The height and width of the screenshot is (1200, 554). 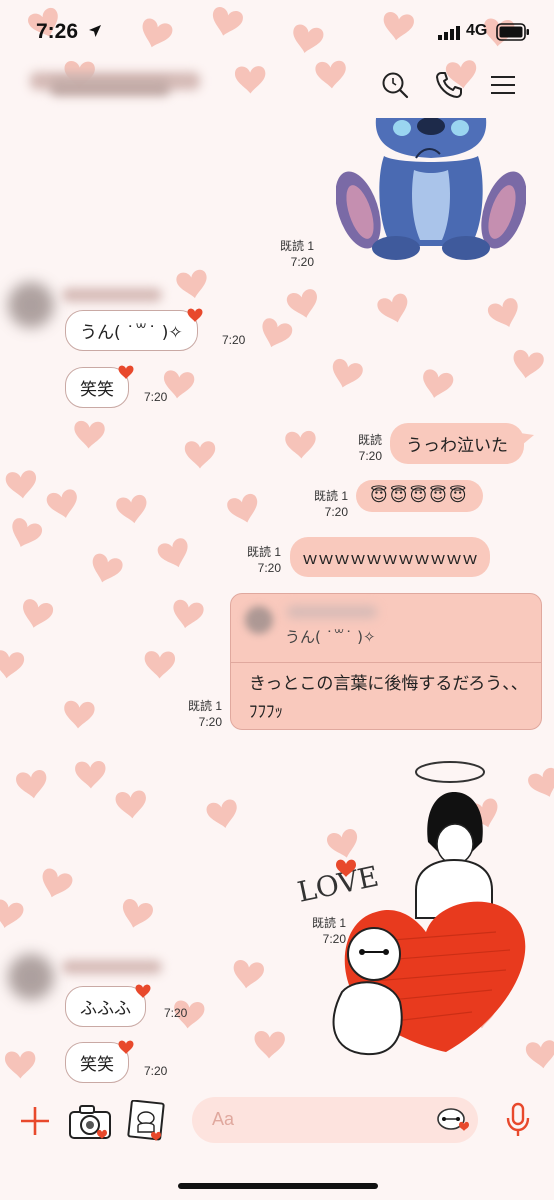 I want to click on message-text: 😇😇😇😇😇, so click(x=419, y=496).